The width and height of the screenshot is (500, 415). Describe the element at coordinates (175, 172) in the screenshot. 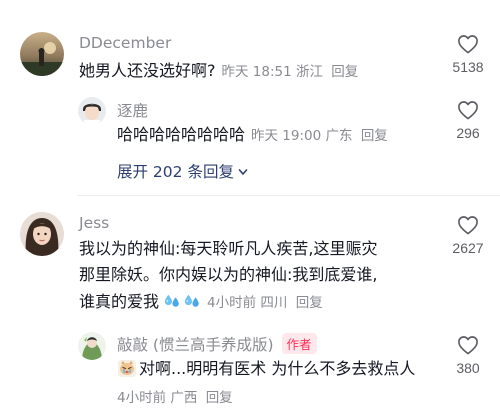

I see `expand-label: 展开 202 条回复` at that location.